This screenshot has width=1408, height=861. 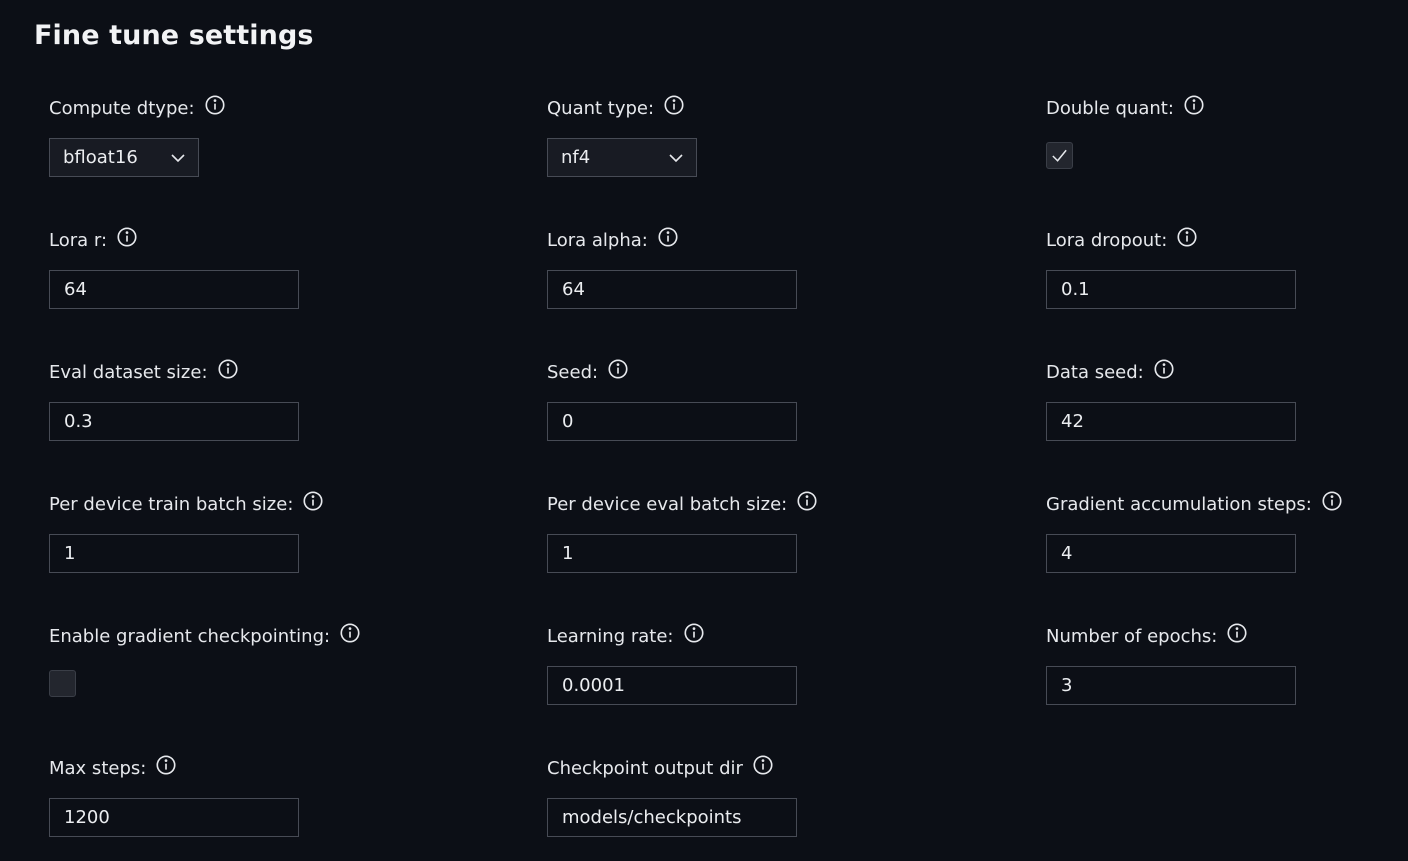 I want to click on learning-rate-field: Learning rate:, so click(x=796, y=686).